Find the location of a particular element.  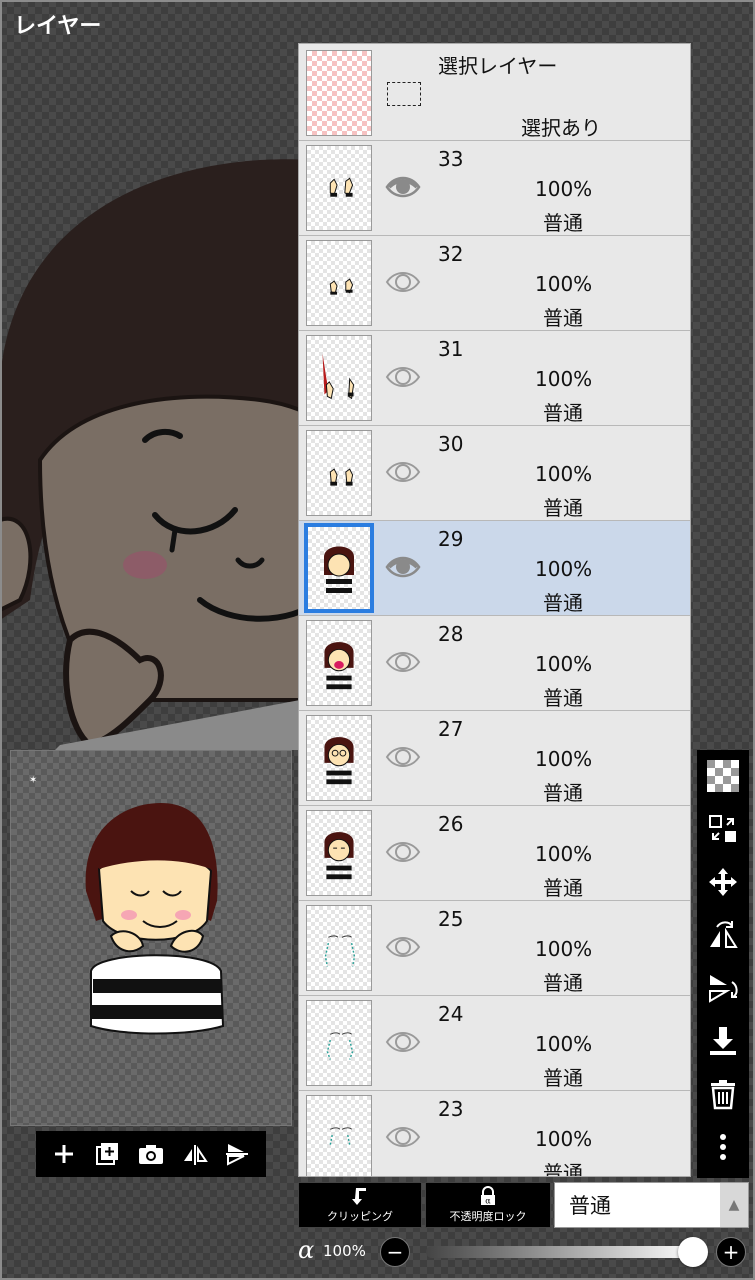

alpha-lock-label: 不透明度ロック is located at coordinates (488, 1216).